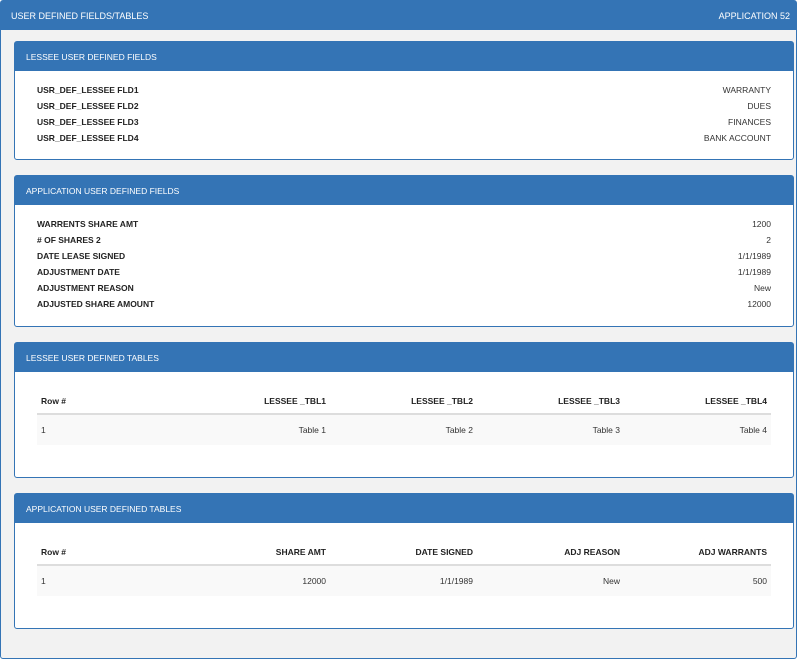 This screenshot has height=661, width=800. I want to click on table-cell: New, so click(550, 580).